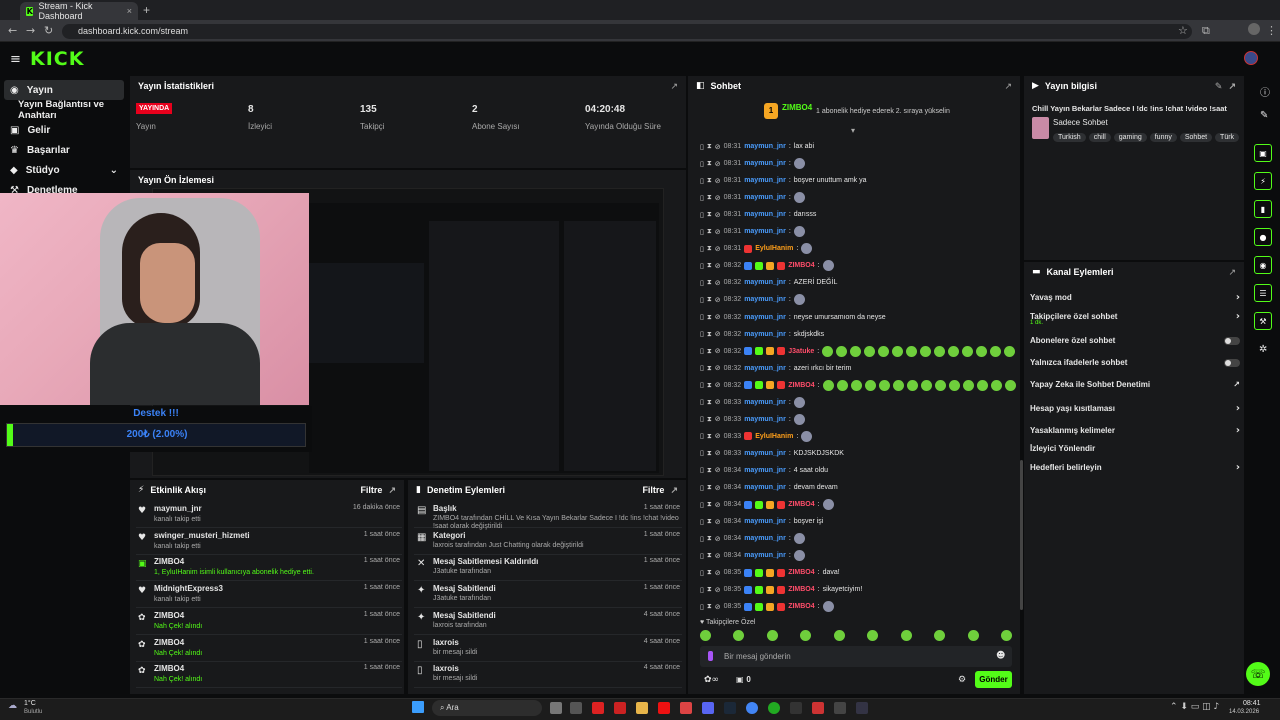 The height and width of the screenshot is (720, 1280). Describe the element at coordinates (1135, 384) in the screenshot. I see `channel-action-row: Yapay Zeka ile Sohbet Denetimi ↗` at that location.